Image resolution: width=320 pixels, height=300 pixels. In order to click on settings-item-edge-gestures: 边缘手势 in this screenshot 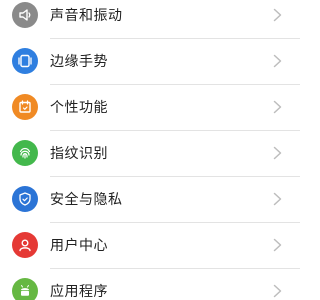, I will do `click(150, 61)`.